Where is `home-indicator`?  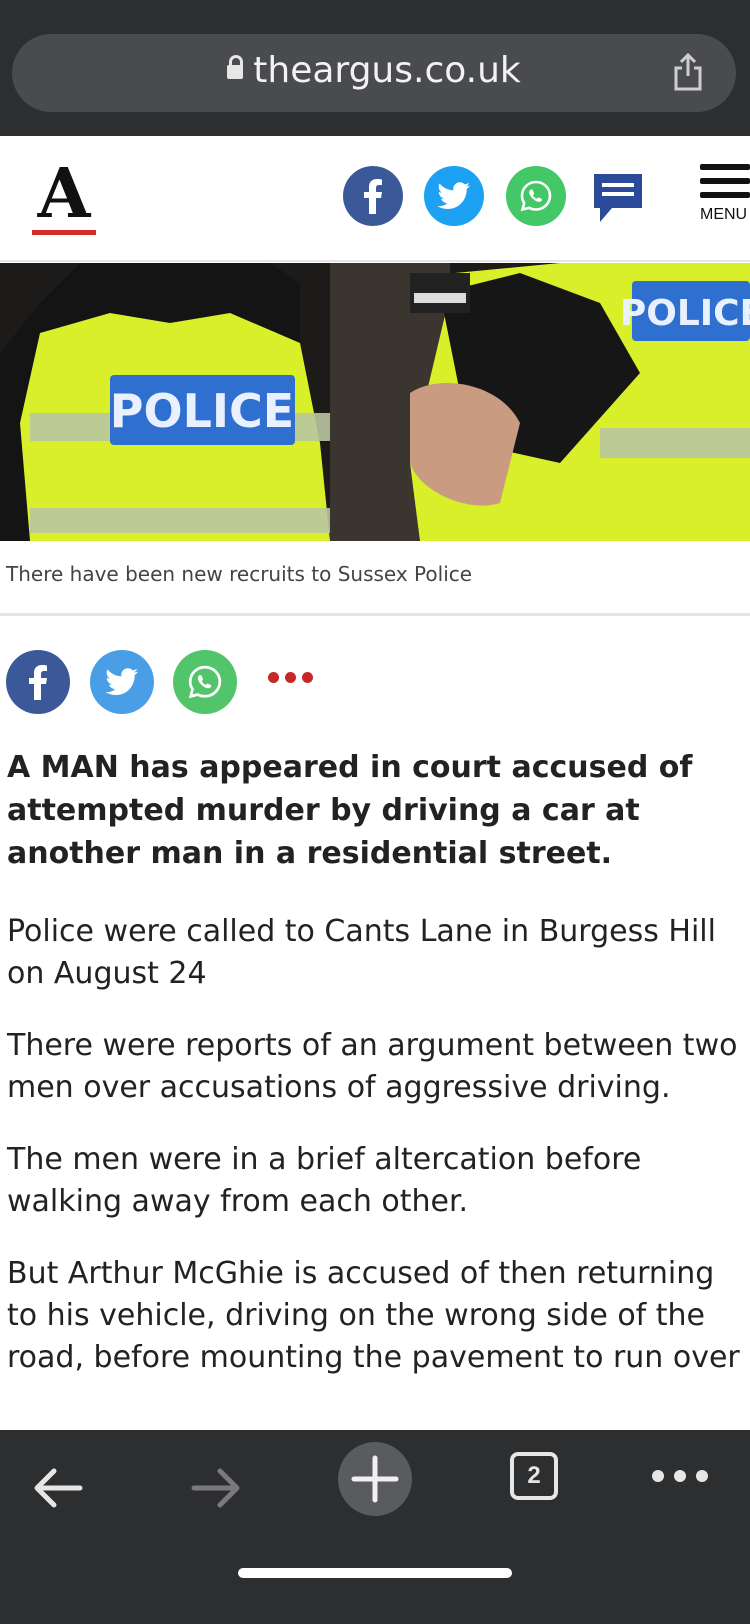
home-indicator is located at coordinates (375, 1573).